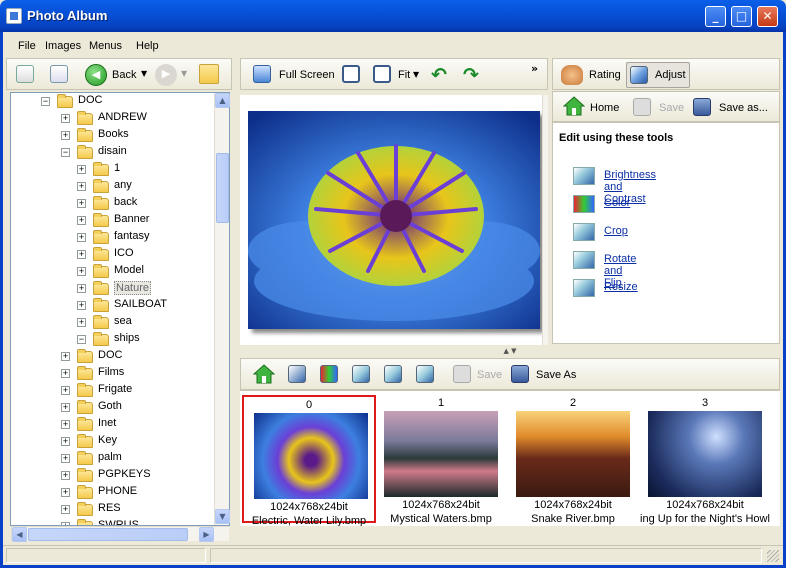 The image size is (786, 568). Describe the element at coordinates (107, 423) in the screenshot. I see `tree-item-label: Inet` at that location.